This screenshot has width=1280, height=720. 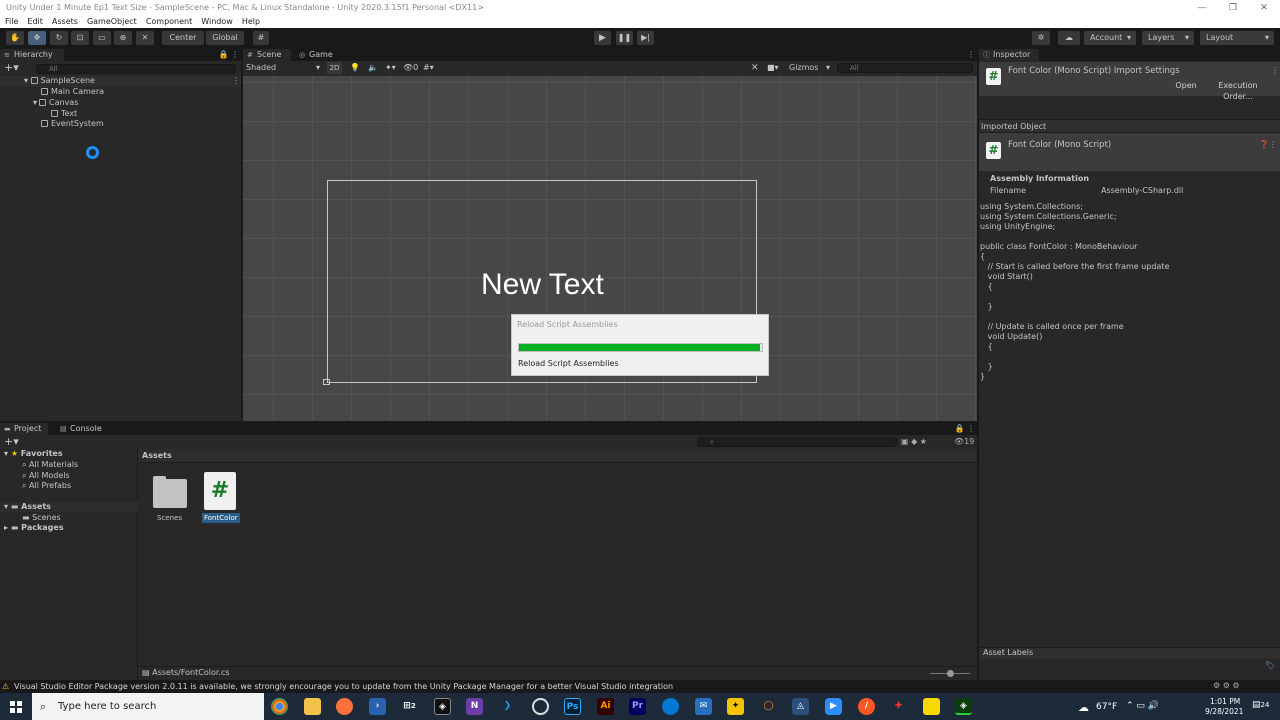 I want to click on powershell-icon: ›, so click(x=377, y=706).